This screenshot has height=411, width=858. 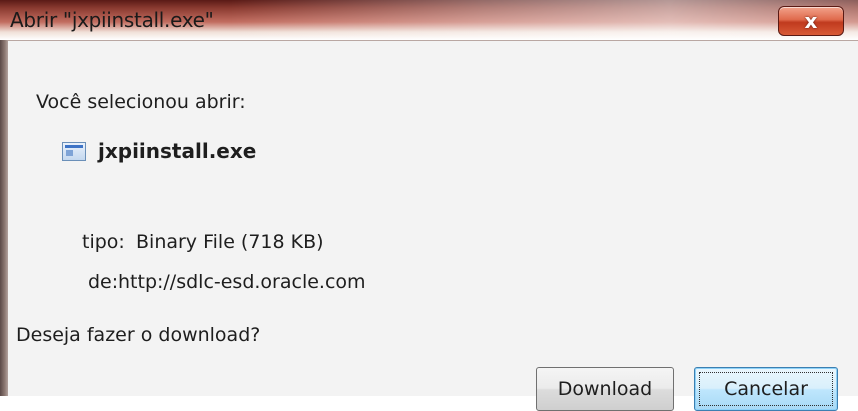 I want to click on file-type-label: tipo:, so click(x=103, y=242).